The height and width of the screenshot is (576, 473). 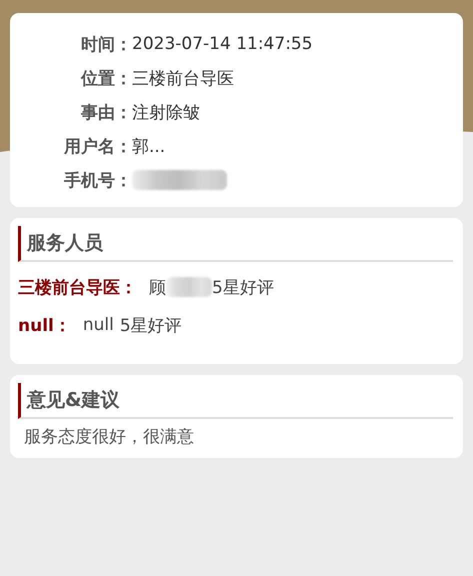 I want to click on field-label: 事由：, so click(x=106, y=113).